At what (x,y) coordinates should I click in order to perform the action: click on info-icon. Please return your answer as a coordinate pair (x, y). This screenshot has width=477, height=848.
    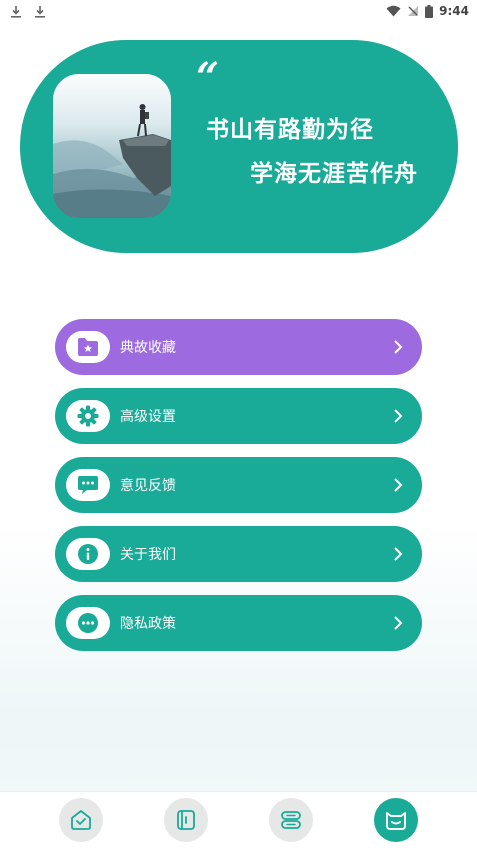
    Looking at the image, I should click on (88, 554).